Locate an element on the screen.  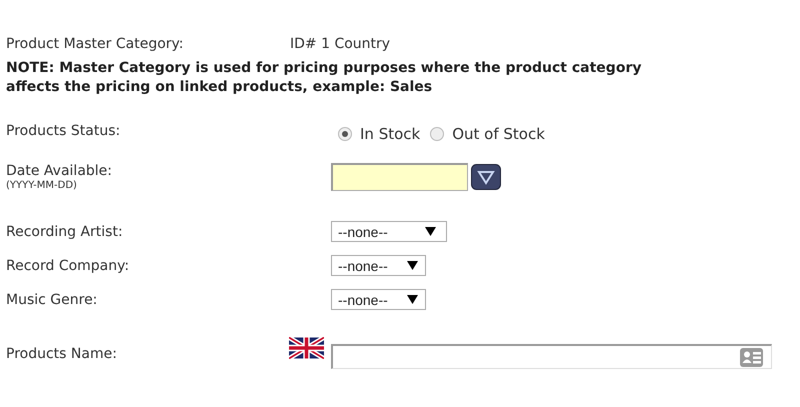
flag-icon is located at coordinates (306, 347).